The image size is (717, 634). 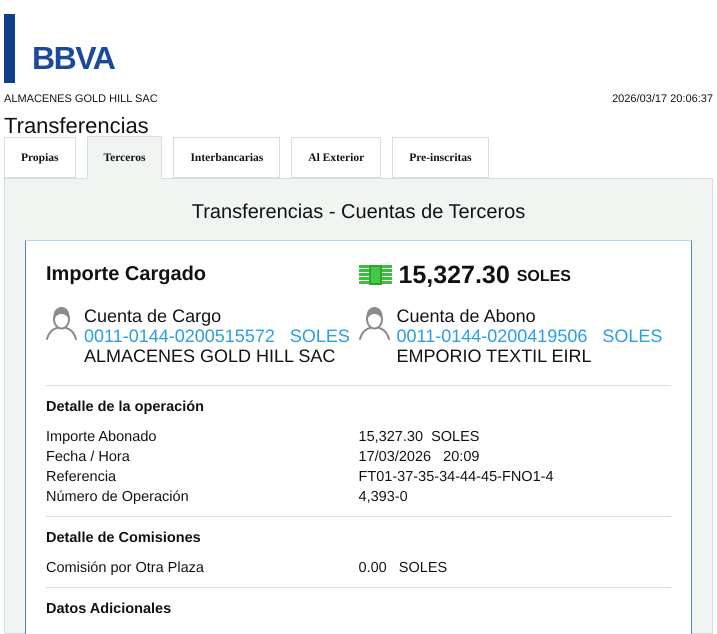 What do you see at coordinates (454, 275) in the screenshot?
I see `amount: 15,327.30` at bounding box center [454, 275].